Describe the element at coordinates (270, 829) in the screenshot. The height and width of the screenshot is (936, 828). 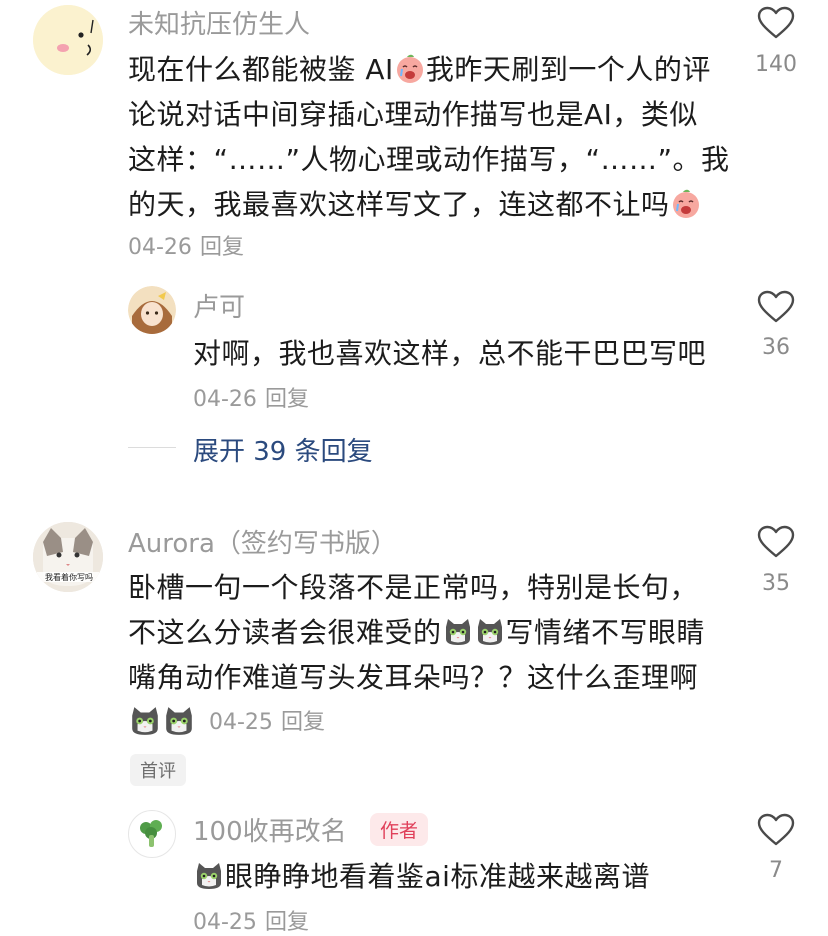
I see `reply-username: 100收再改名` at that location.